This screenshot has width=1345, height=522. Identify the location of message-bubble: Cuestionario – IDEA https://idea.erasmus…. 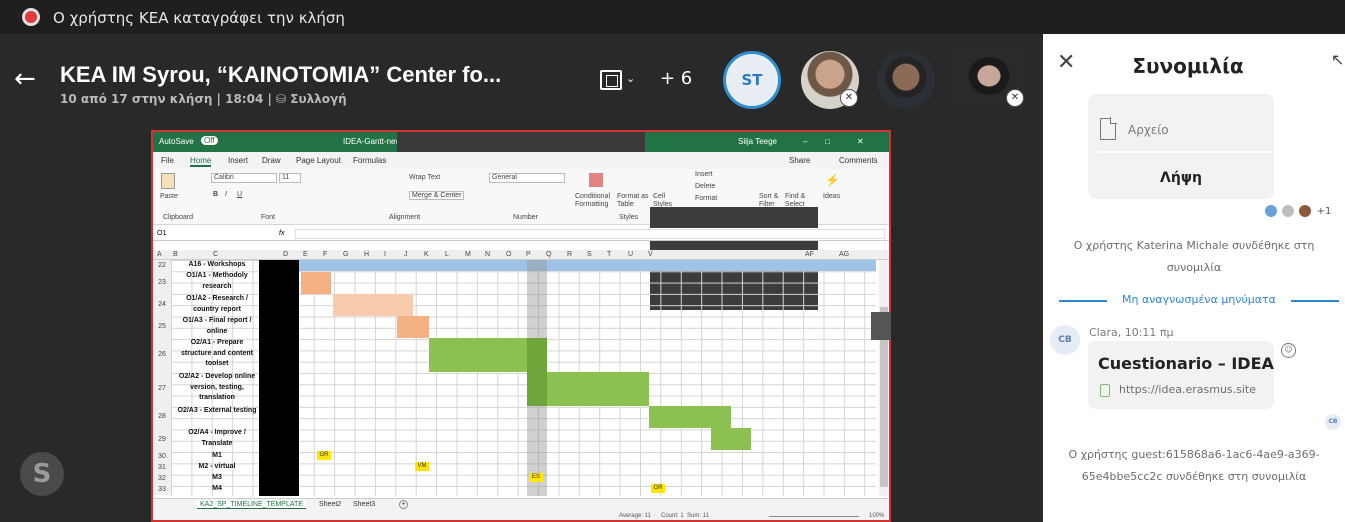
(1181, 375).